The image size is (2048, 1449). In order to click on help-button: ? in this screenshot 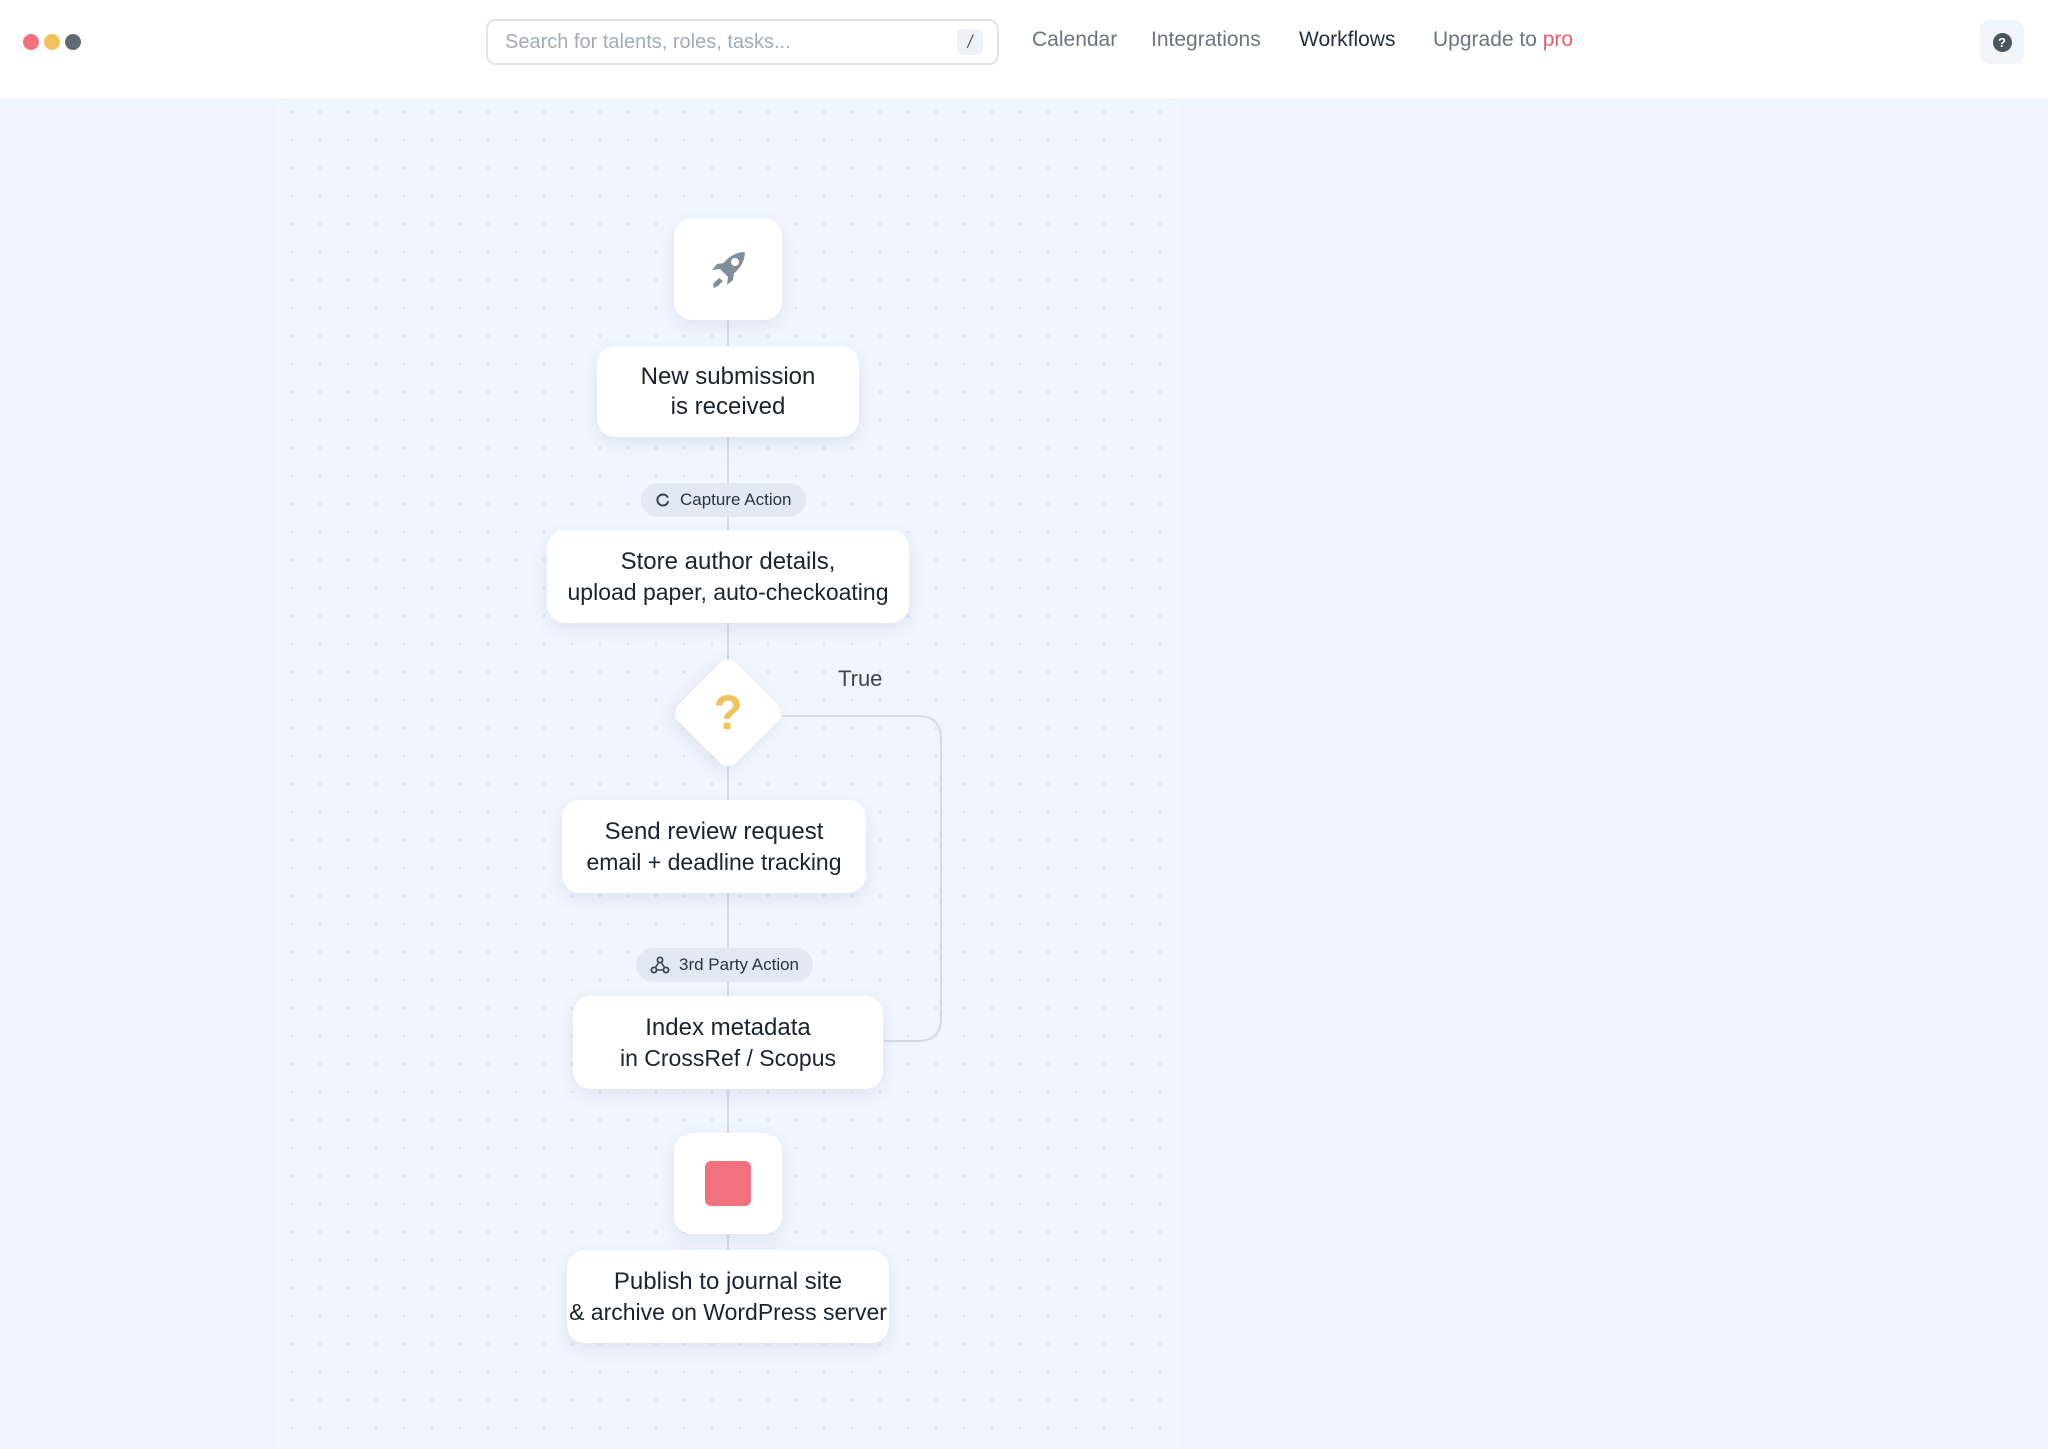, I will do `click(2002, 42)`.